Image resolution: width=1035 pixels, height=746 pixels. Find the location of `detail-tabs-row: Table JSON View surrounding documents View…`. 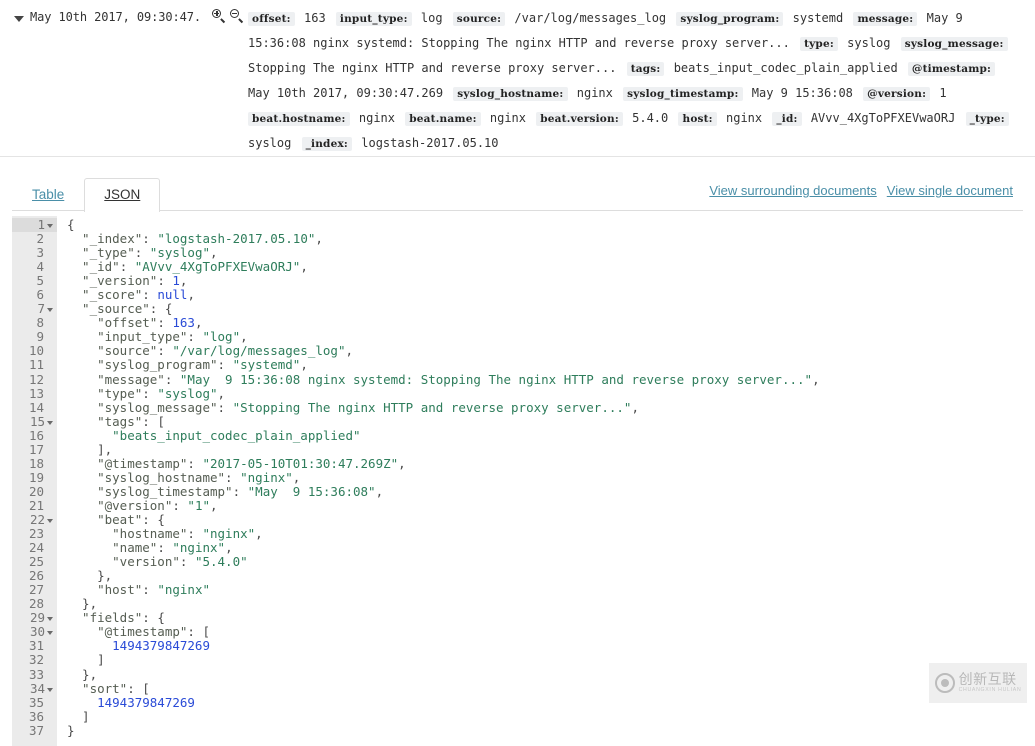

detail-tabs-row: Table JSON View surrounding documents View… is located at coordinates (517, 191).